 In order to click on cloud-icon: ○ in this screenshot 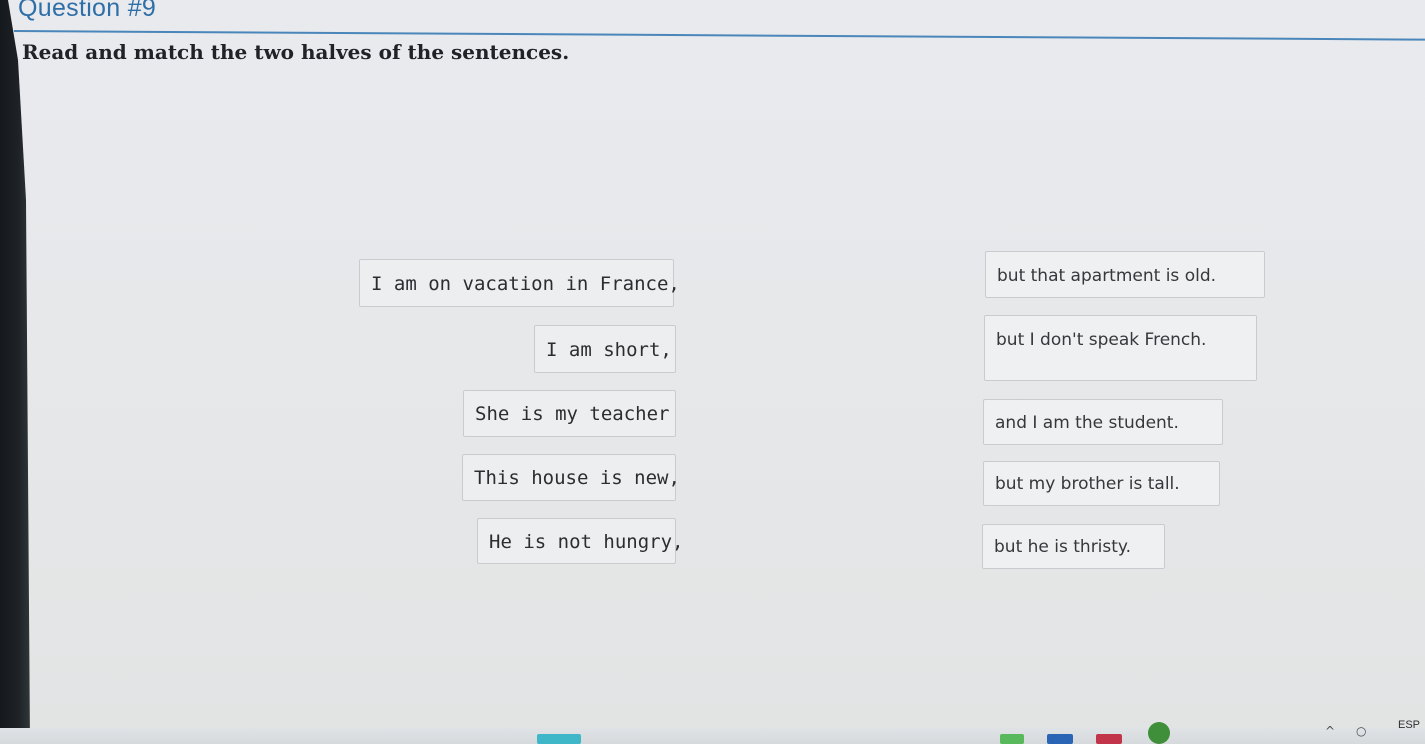, I will do `click(1361, 731)`.